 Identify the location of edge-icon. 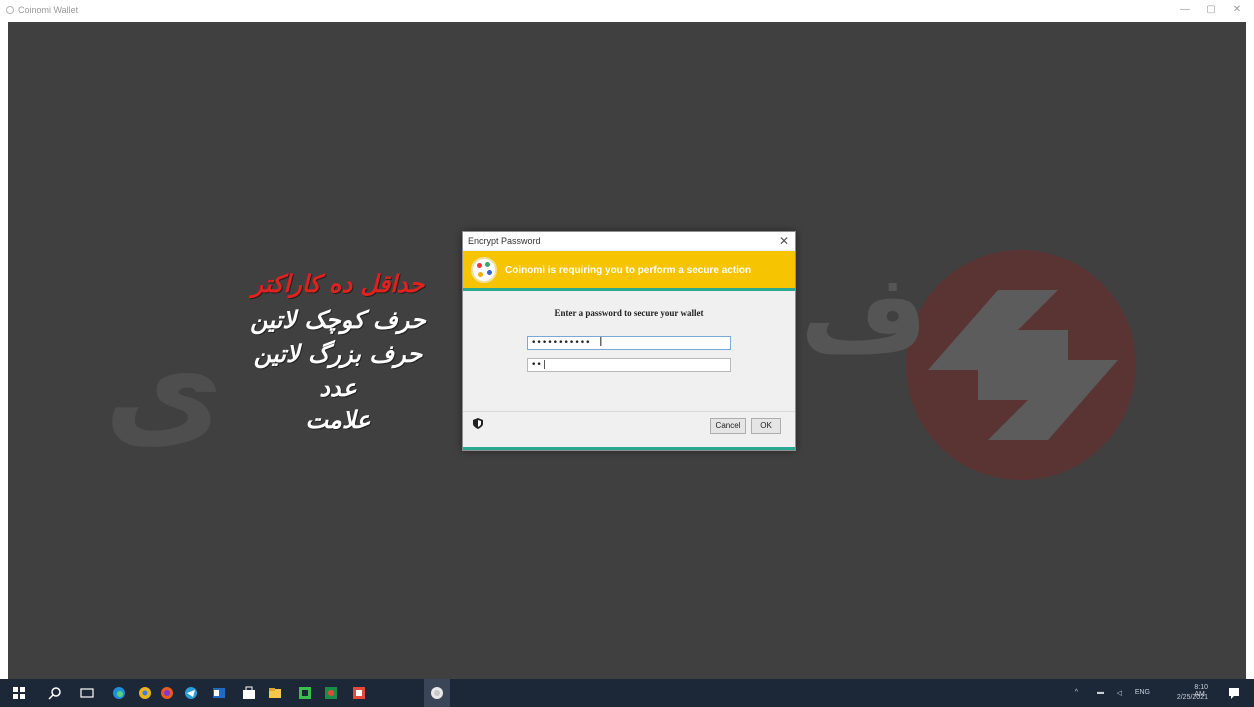
(119, 693).